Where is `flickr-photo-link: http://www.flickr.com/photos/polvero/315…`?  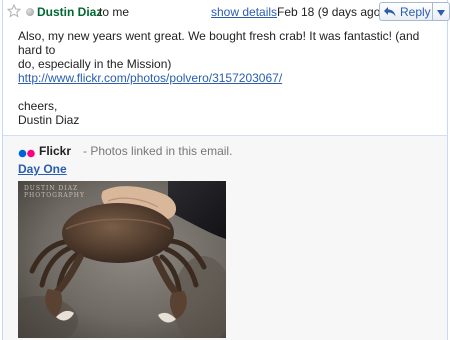
flickr-photo-link: http://www.flickr.com/photos/polvero/315… is located at coordinates (150, 78).